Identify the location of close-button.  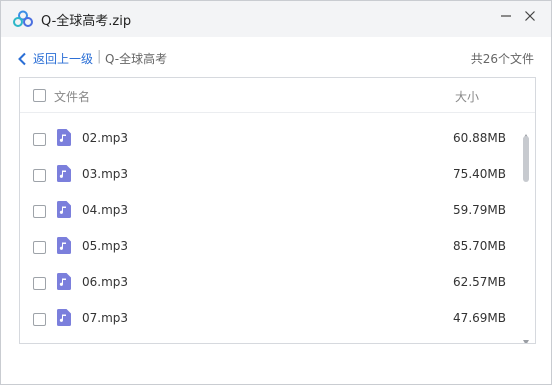
(530, 16).